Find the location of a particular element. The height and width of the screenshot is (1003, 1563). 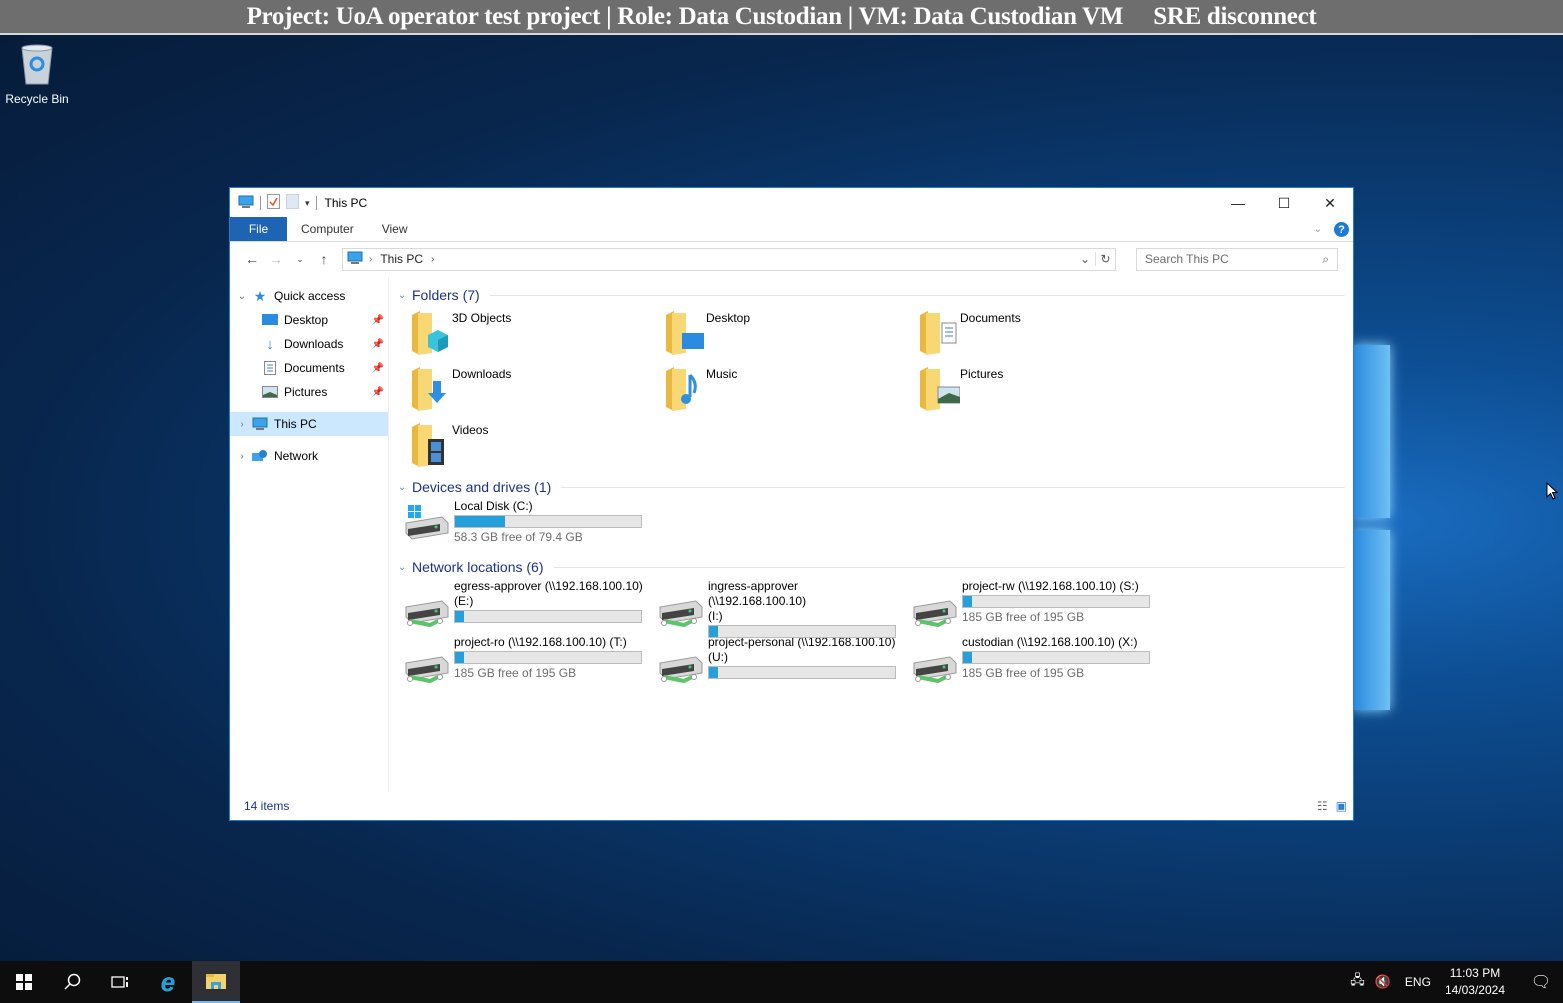

nav-quick-access: ⌄ ★ Quick access is located at coordinates (309, 296).